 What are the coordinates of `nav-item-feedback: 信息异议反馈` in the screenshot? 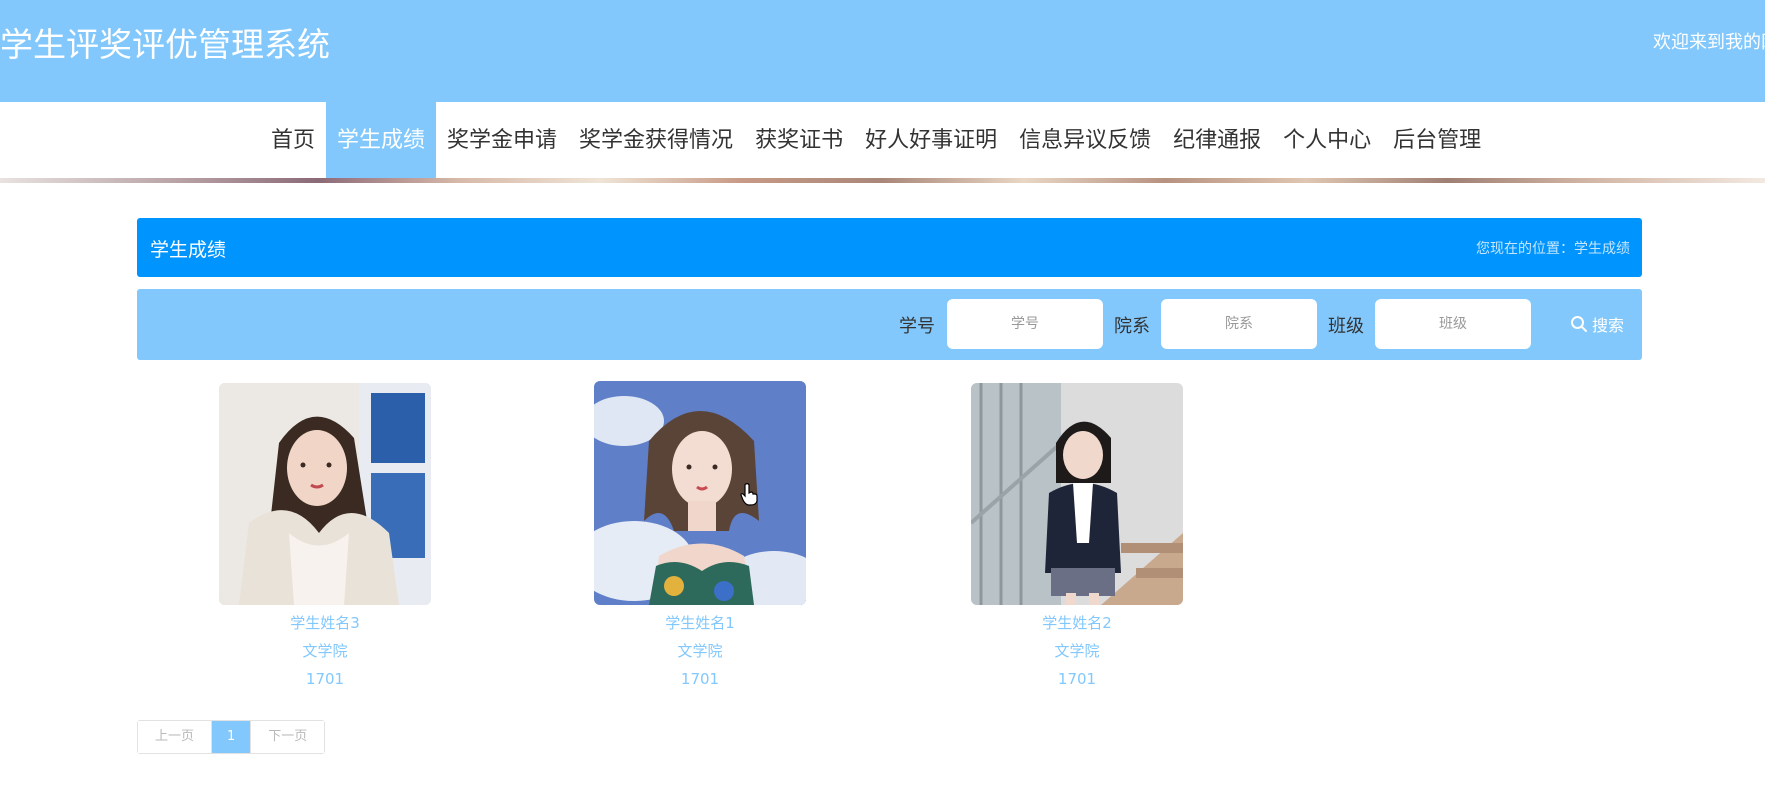 It's located at (1085, 142).